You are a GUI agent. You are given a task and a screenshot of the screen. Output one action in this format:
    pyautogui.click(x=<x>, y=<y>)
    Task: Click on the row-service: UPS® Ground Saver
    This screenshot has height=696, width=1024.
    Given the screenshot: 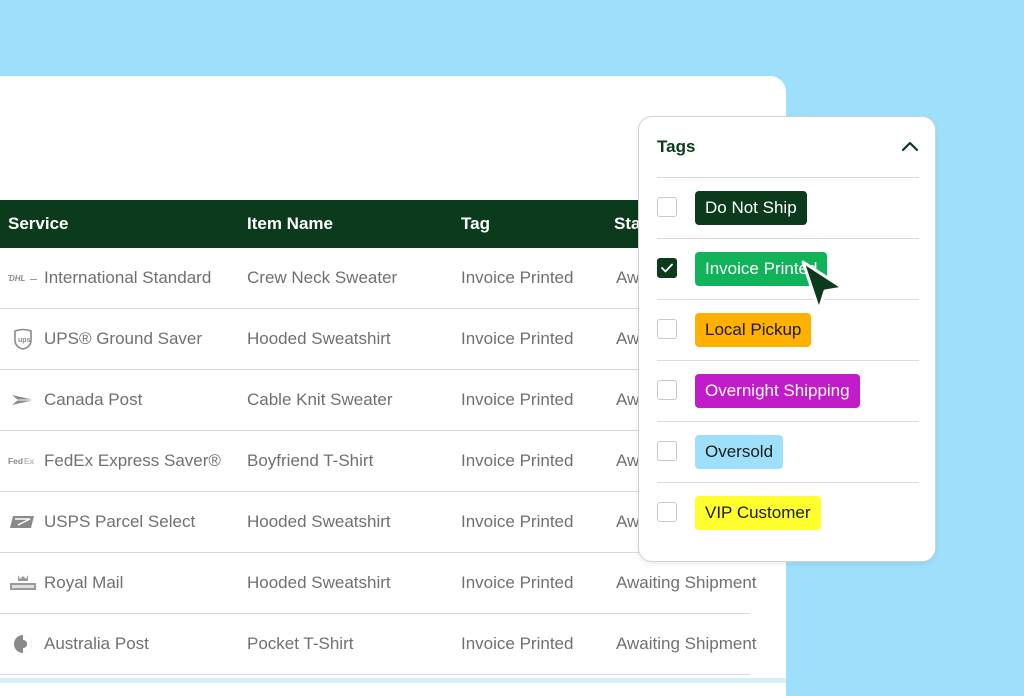 What is the action you would take?
    pyautogui.click(x=123, y=338)
    